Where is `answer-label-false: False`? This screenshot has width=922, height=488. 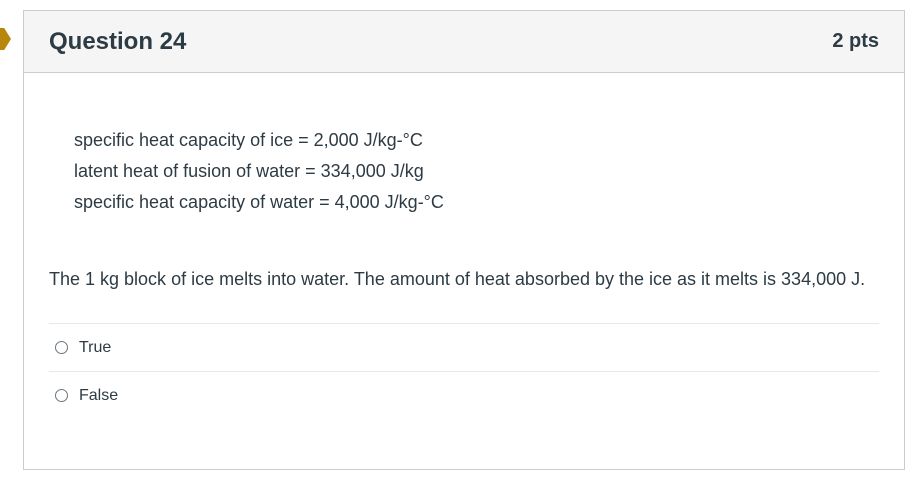 answer-label-false: False is located at coordinates (98, 396).